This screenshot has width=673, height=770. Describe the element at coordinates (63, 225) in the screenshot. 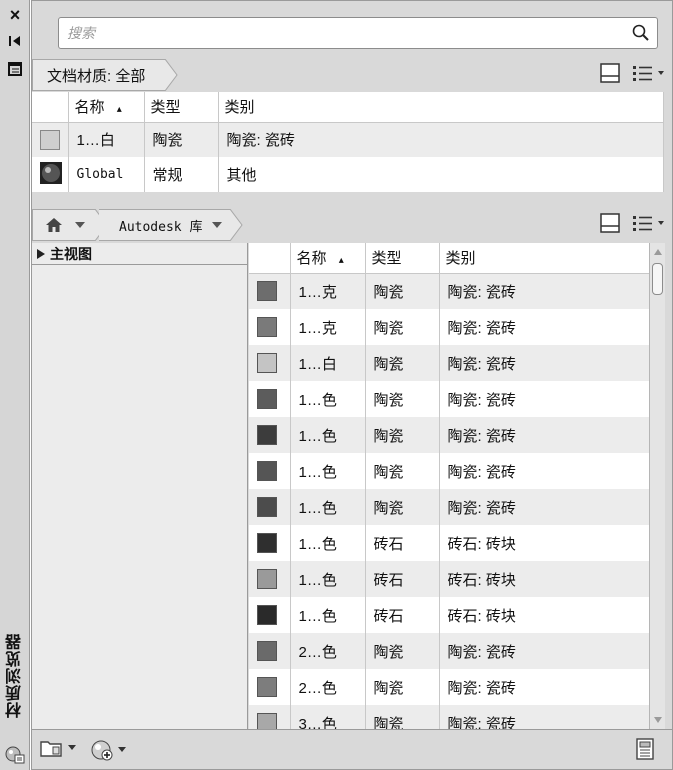

I see `home-breadcrumb` at that location.